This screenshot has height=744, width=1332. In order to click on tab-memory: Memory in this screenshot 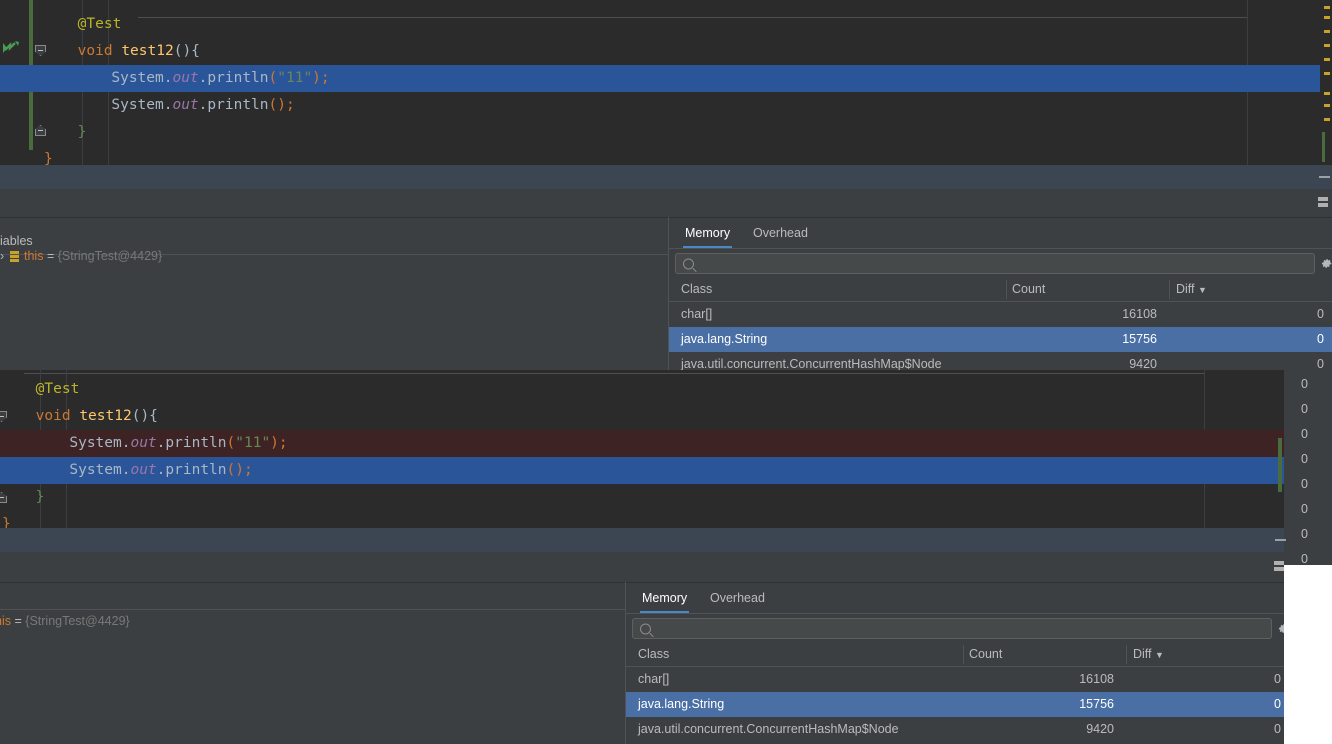, I will do `click(708, 233)`.